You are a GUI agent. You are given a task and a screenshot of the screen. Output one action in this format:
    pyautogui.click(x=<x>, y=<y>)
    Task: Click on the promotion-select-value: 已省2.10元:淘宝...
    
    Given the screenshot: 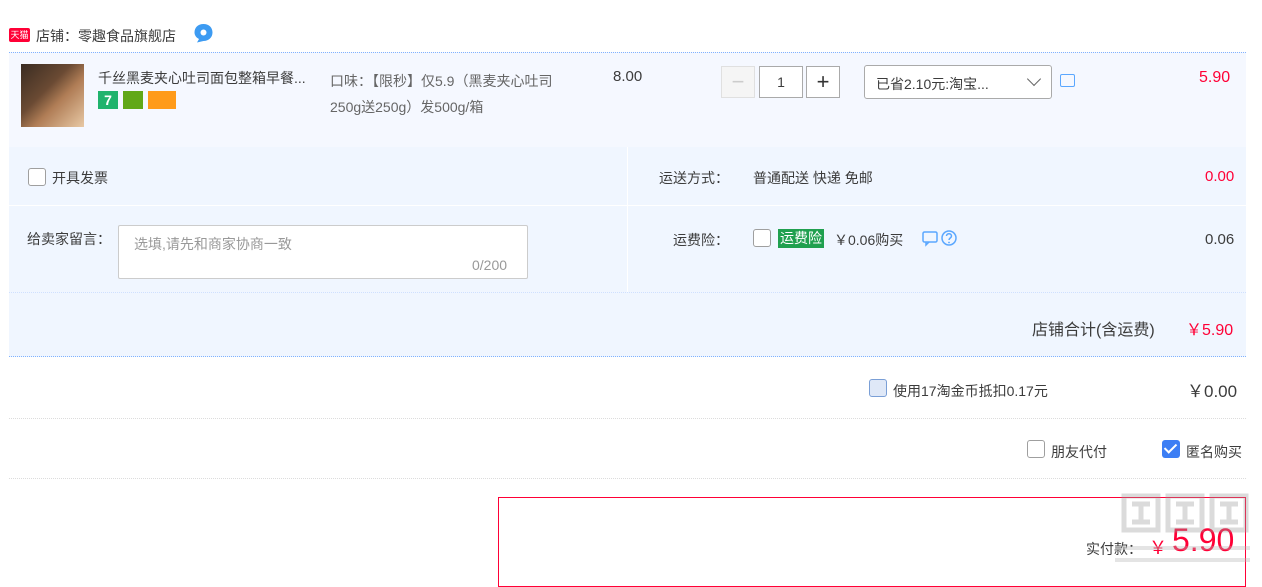 What is the action you would take?
    pyautogui.click(x=932, y=84)
    